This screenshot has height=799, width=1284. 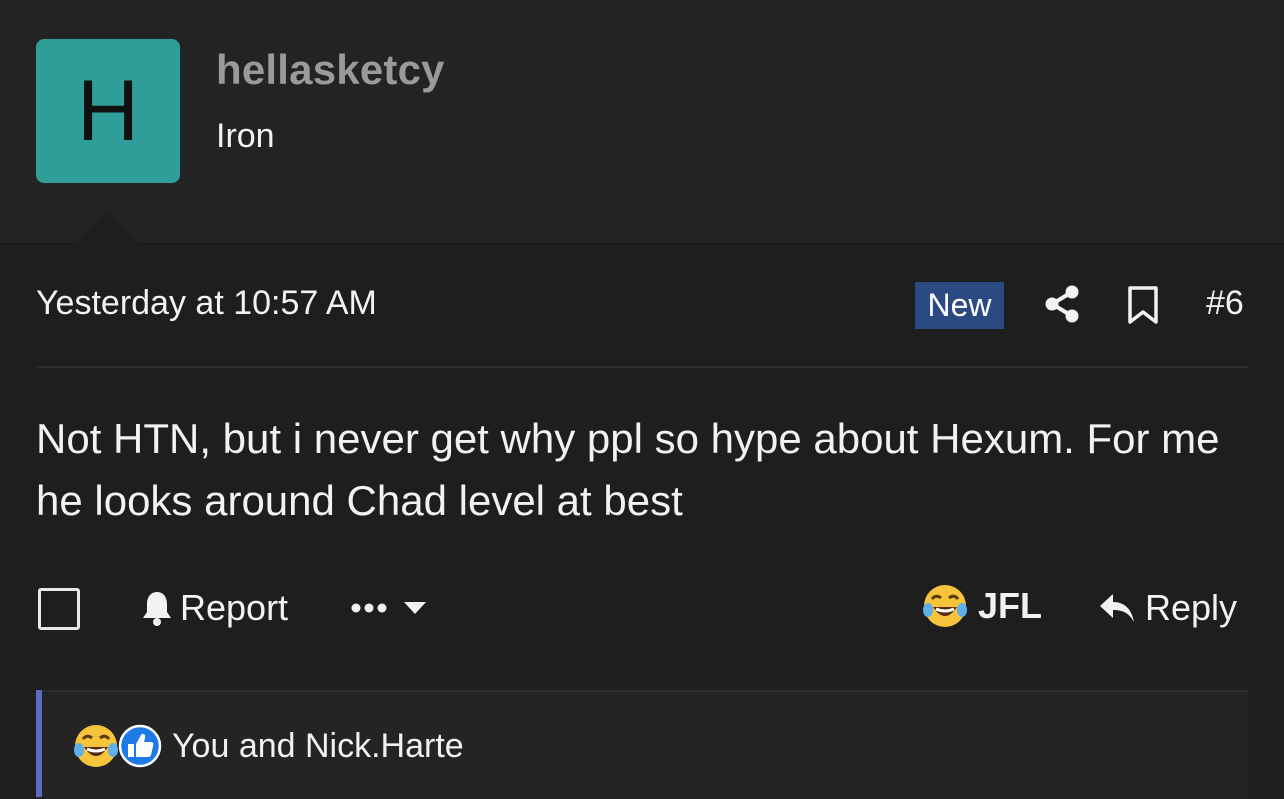 I want to click on reply-arrow-icon, so click(x=1117, y=608).